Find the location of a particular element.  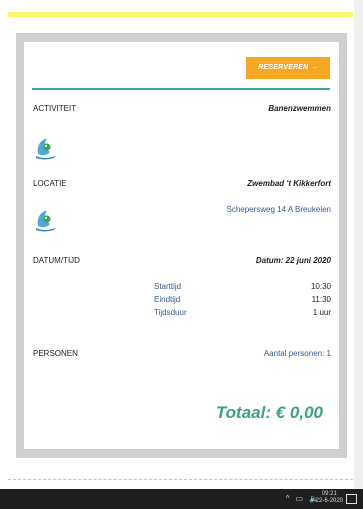

system-tray: ^ ▭ 🔈 is located at coordinates (302, 498).